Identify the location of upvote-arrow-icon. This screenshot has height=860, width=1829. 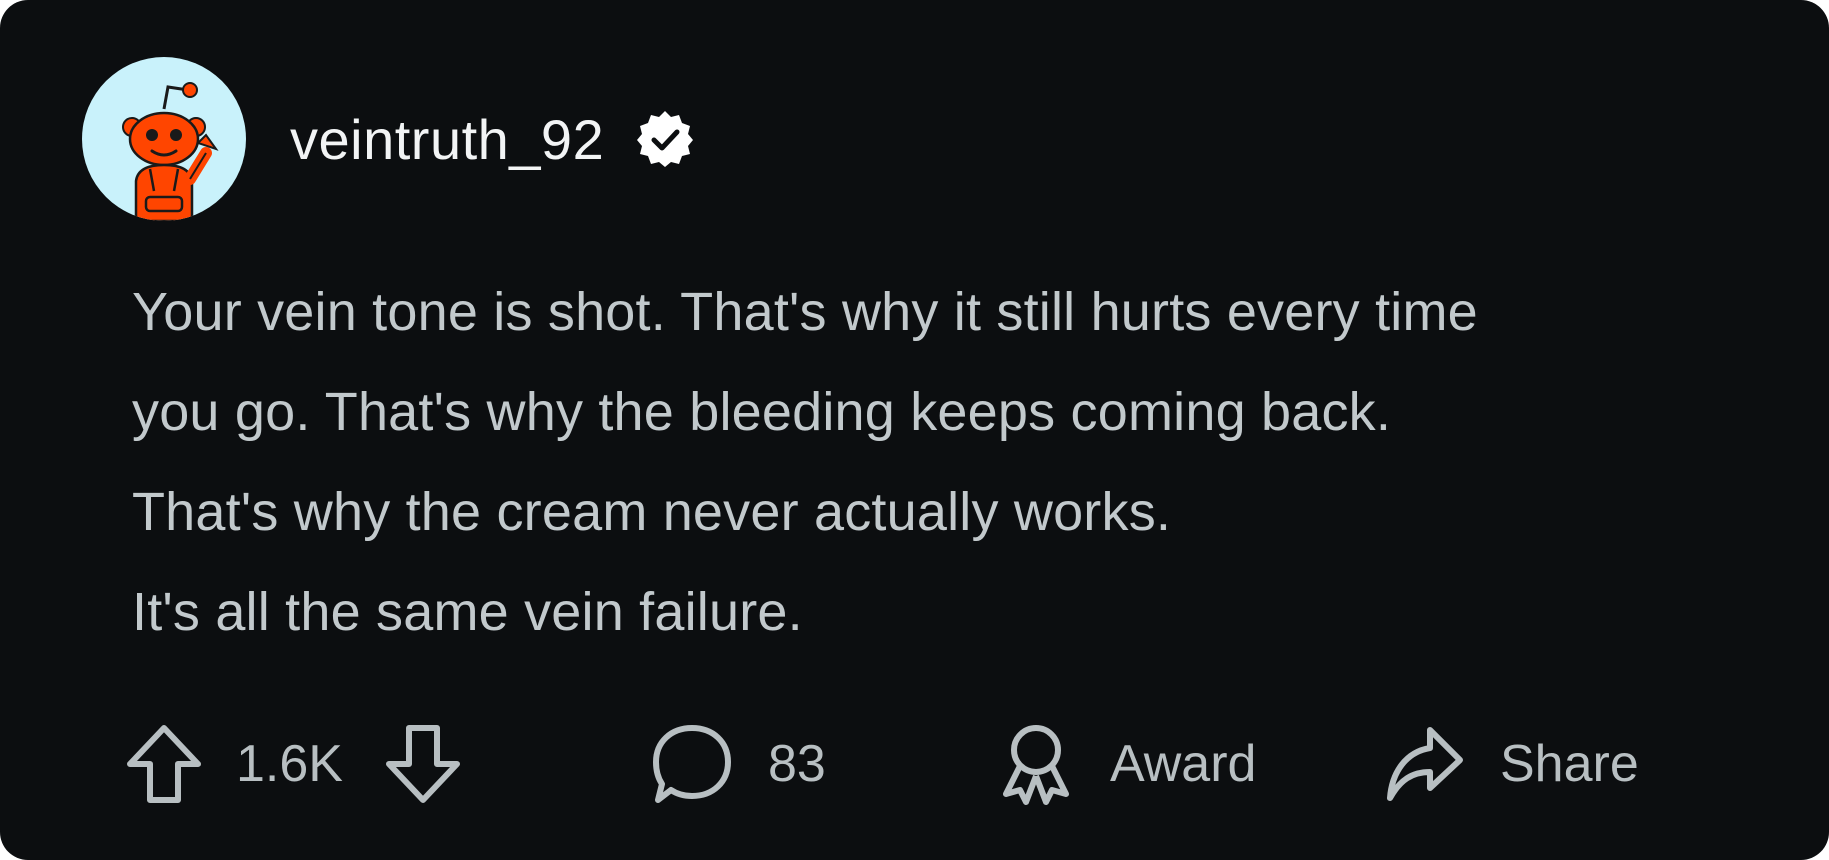
(164, 764).